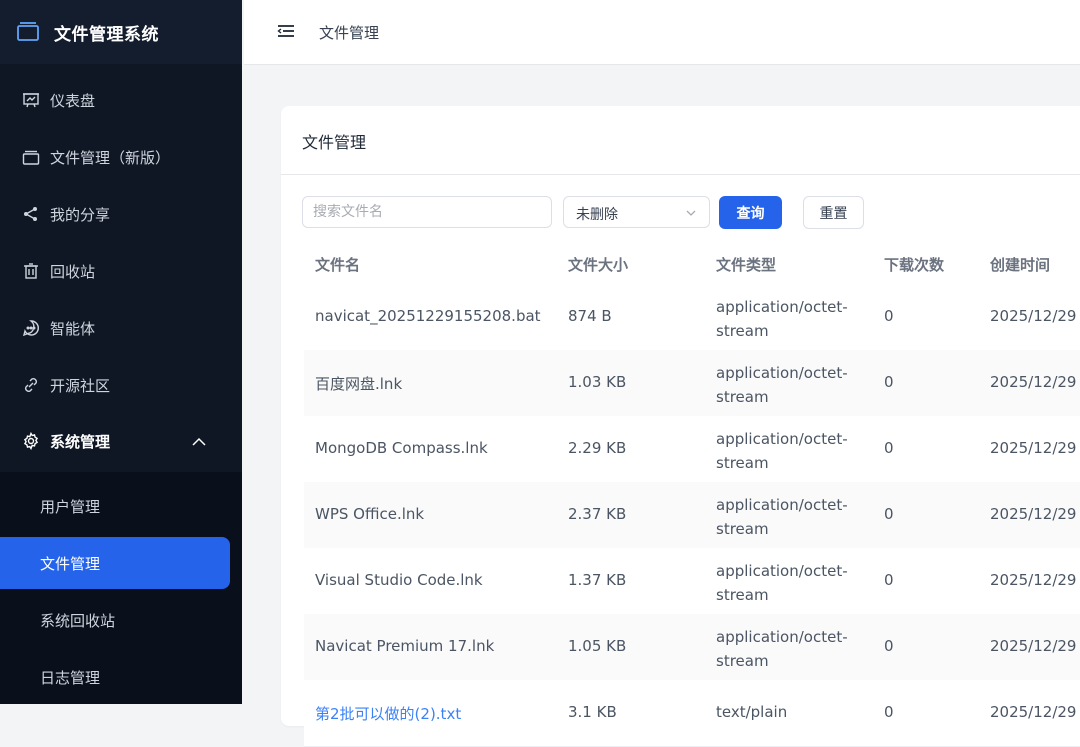 The width and height of the screenshot is (1080, 747). What do you see at coordinates (691, 213) in the screenshot?
I see `chevron-down-icon` at bounding box center [691, 213].